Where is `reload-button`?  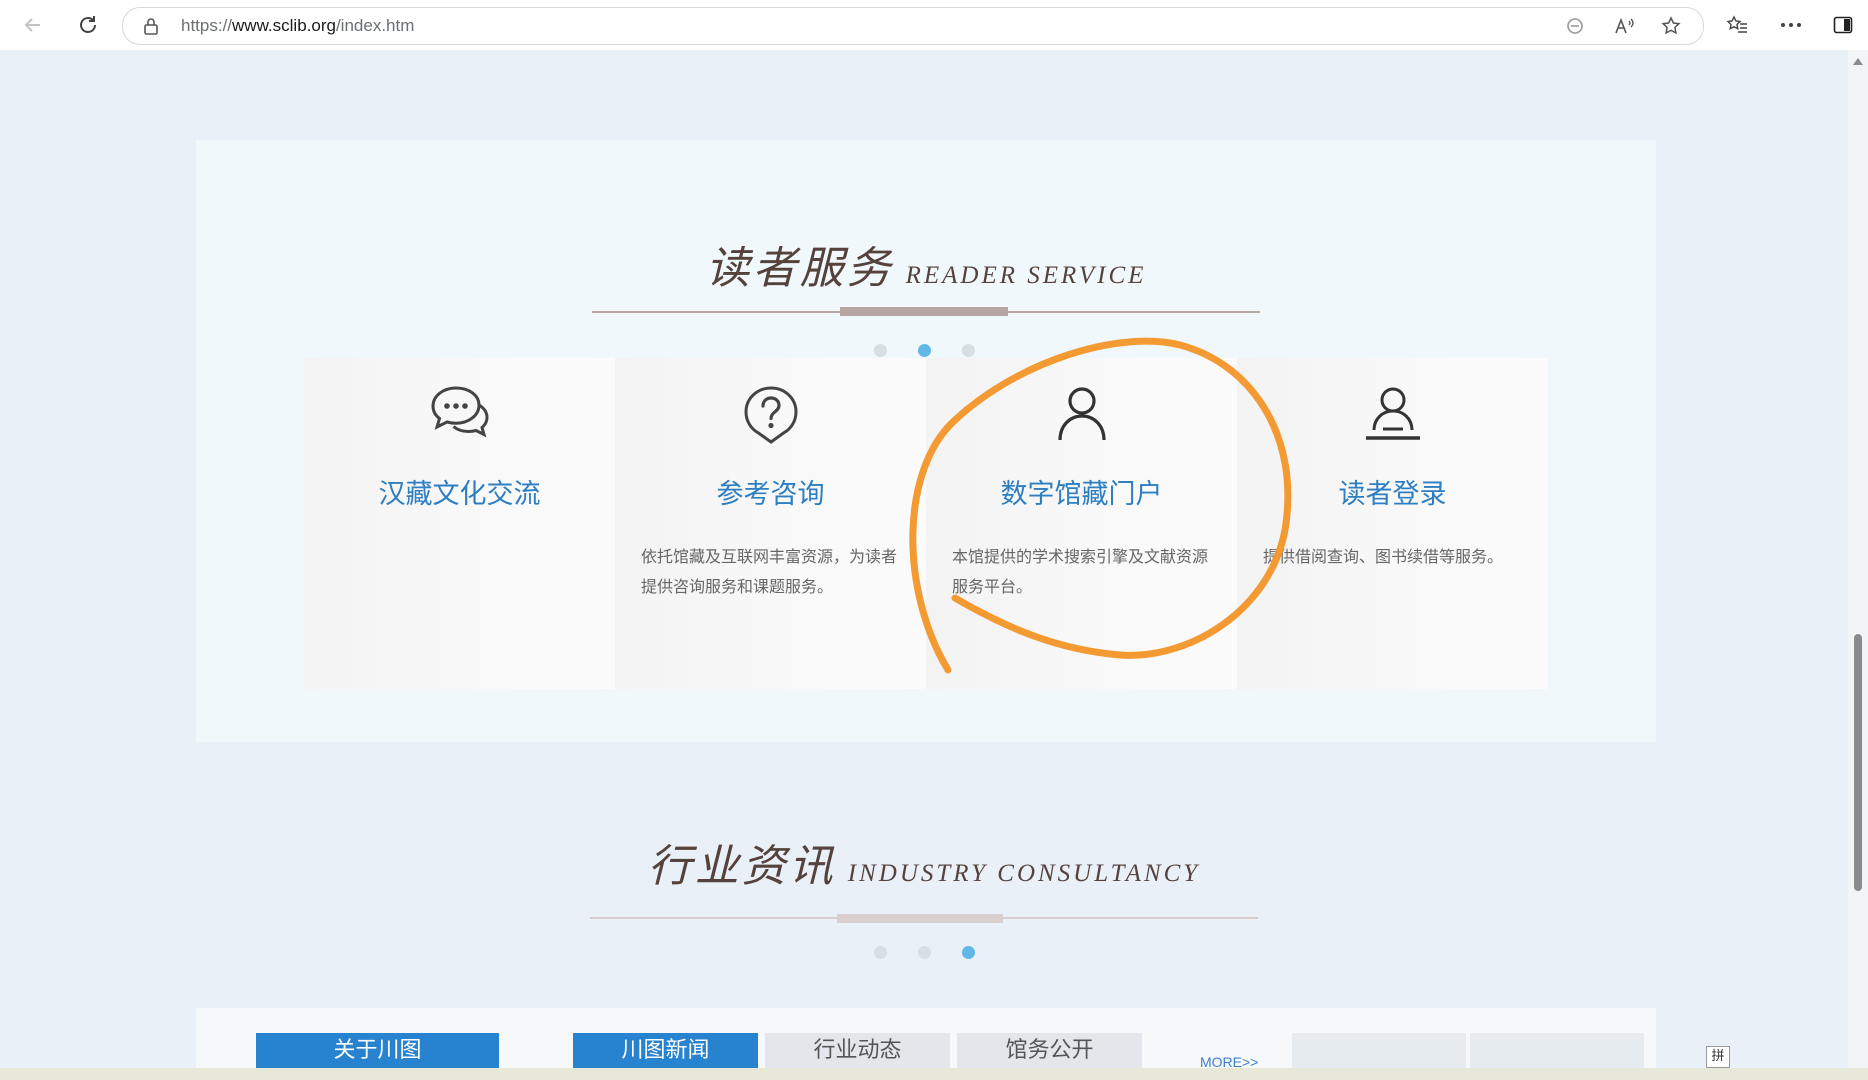 reload-button is located at coordinates (88, 25).